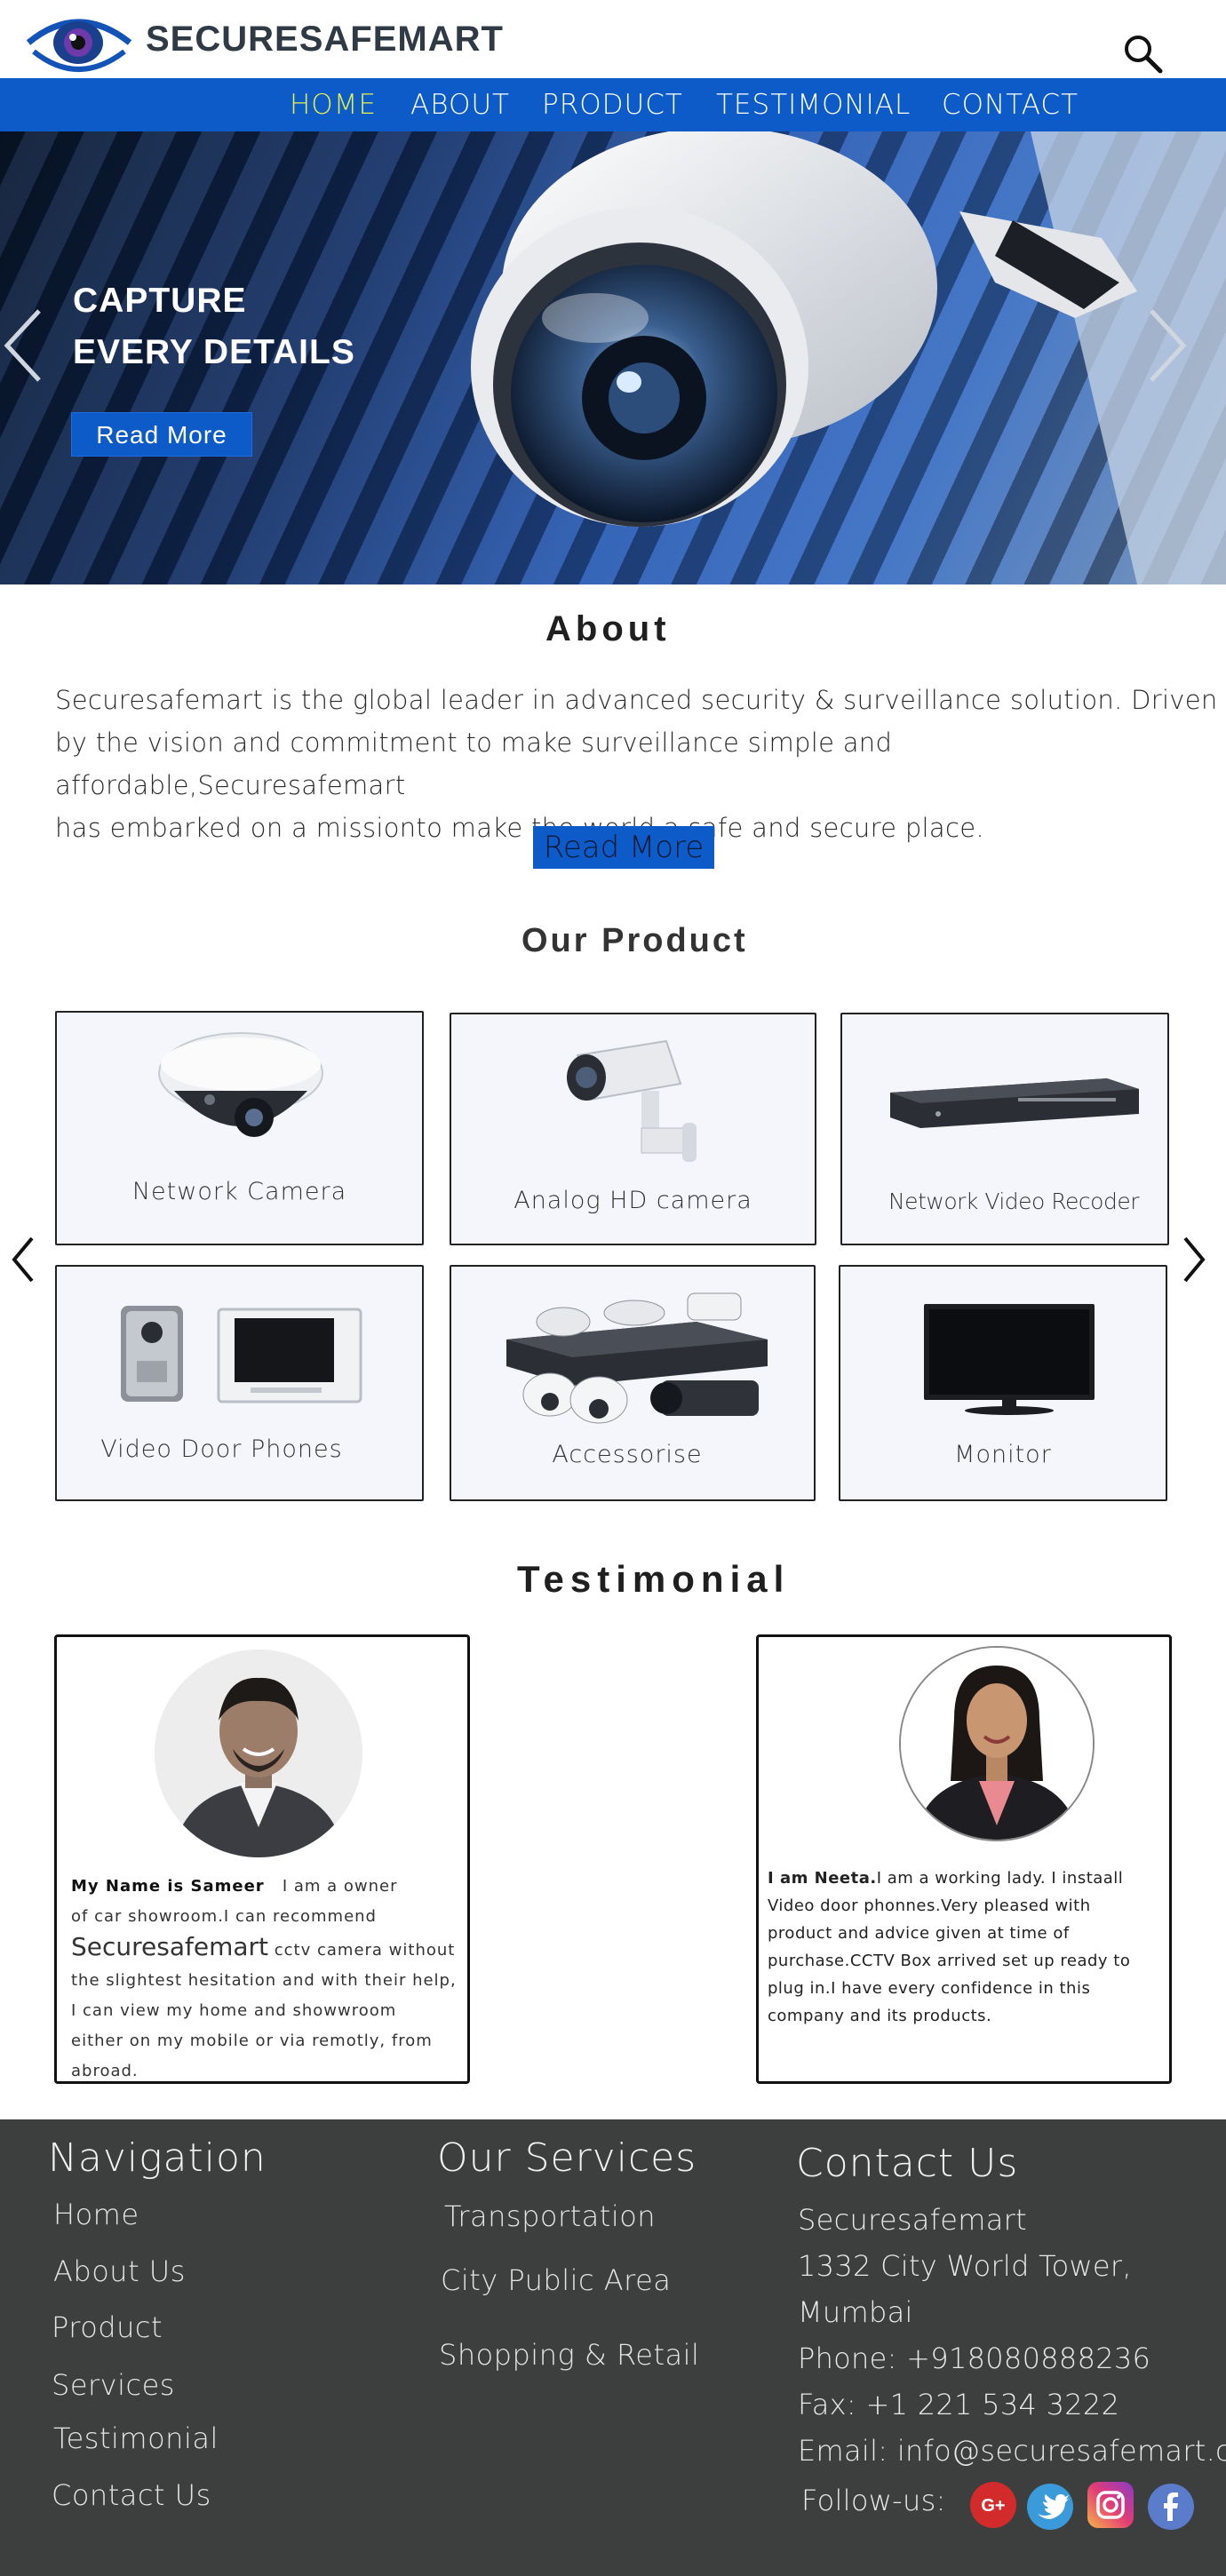 The width and height of the screenshot is (1226, 2576). Describe the element at coordinates (24, 346) in the screenshot. I see `hero-prev-arrow-icon` at that location.